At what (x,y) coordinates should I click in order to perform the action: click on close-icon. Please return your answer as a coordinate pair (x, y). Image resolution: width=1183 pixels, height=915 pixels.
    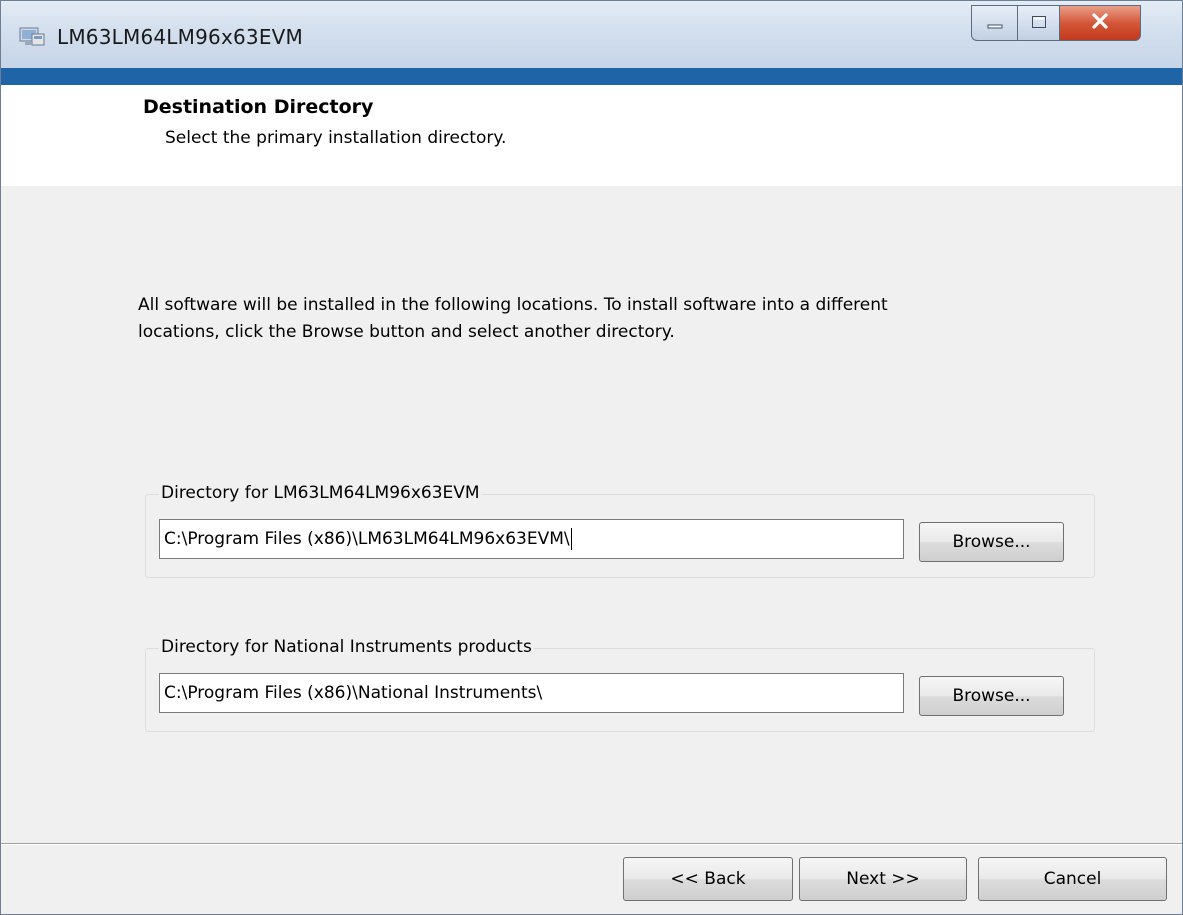
    Looking at the image, I should click on (1100, 23).